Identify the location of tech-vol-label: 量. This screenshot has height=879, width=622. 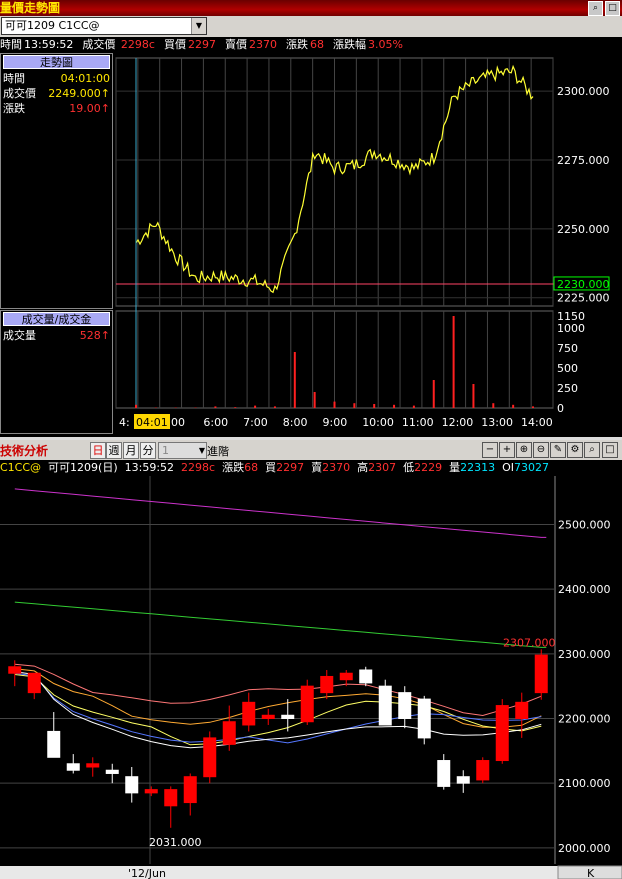
(455, 467).